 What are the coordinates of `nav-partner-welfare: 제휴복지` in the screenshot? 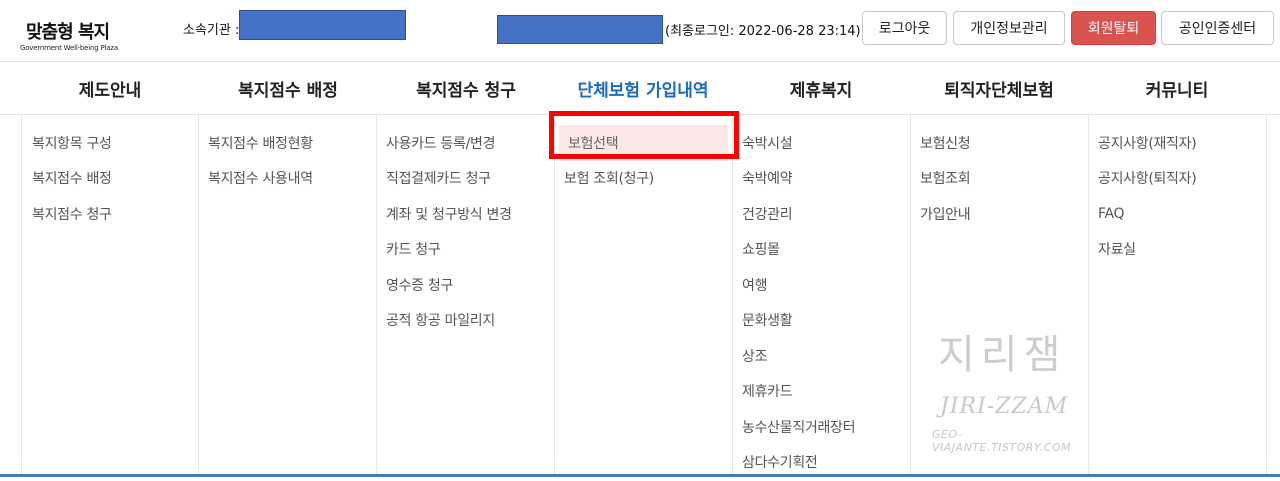 It's located at (821, 88).